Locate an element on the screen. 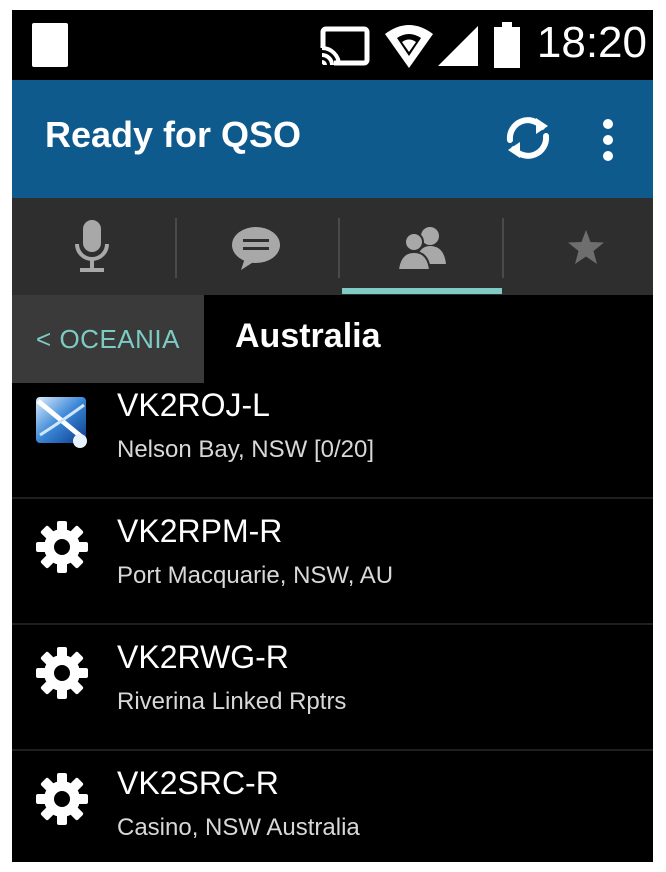  node-callsign: VK2RPM-R is located at coordinates (200, 531).